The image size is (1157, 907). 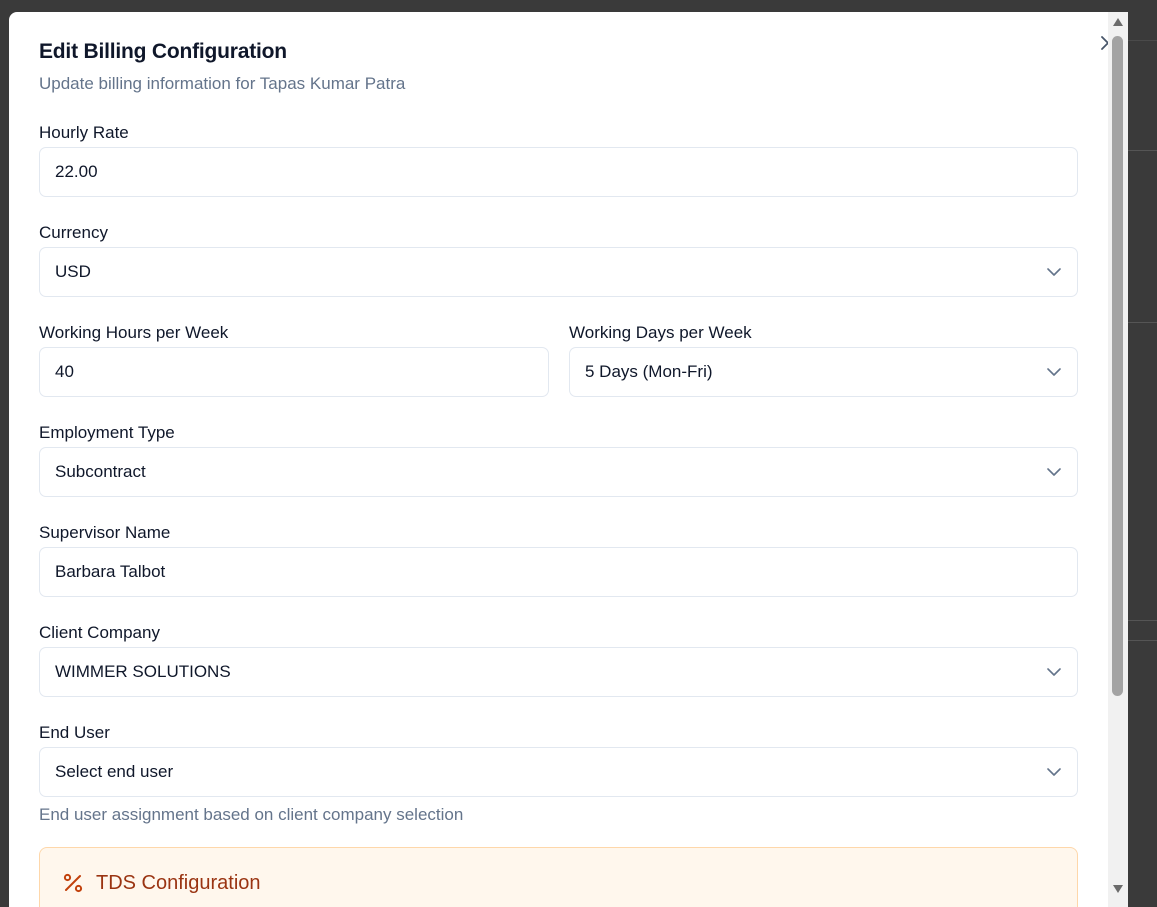 I want to click on hourly-rate-label: Hourly Rate, so click(x=84, y=132).